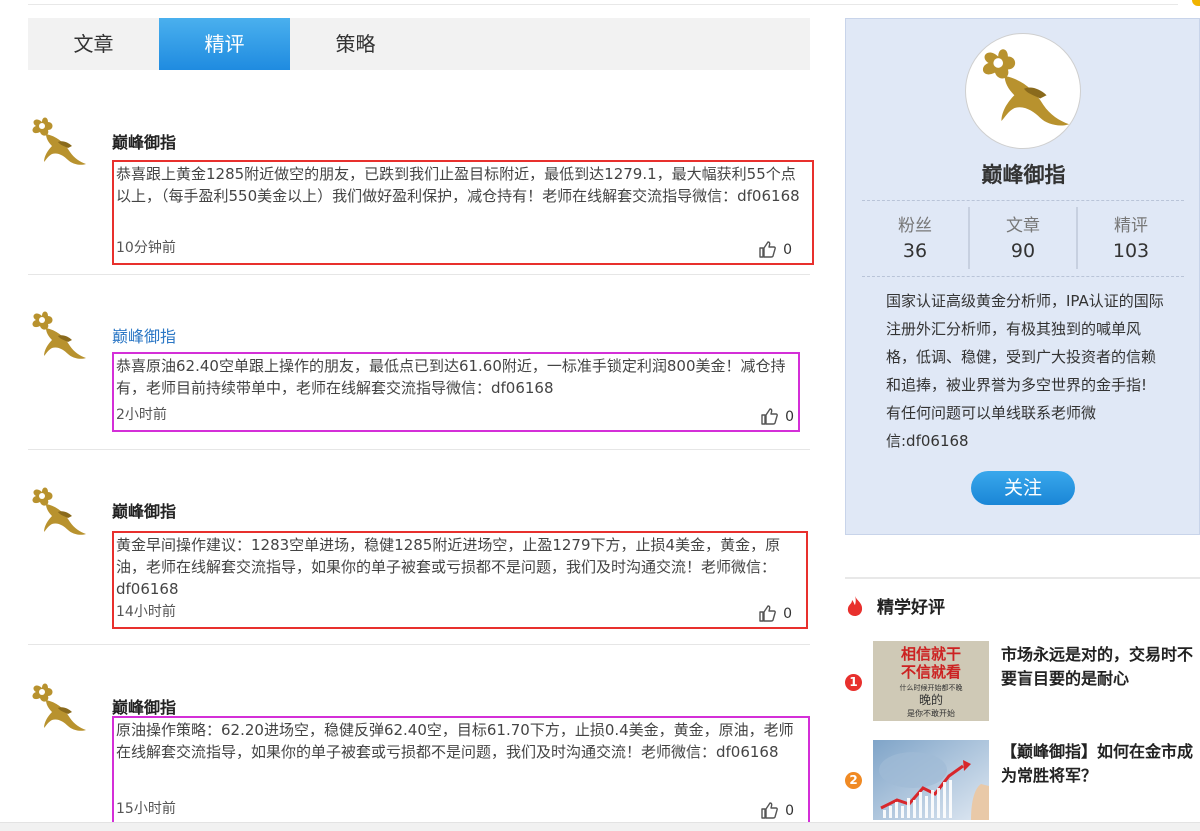 This screenshot has height=831, width=1200. What do you see at coordinates (355, 44) in the screenshot?
I see `tab-strategy: 策略` at bounding box center [355, 44].